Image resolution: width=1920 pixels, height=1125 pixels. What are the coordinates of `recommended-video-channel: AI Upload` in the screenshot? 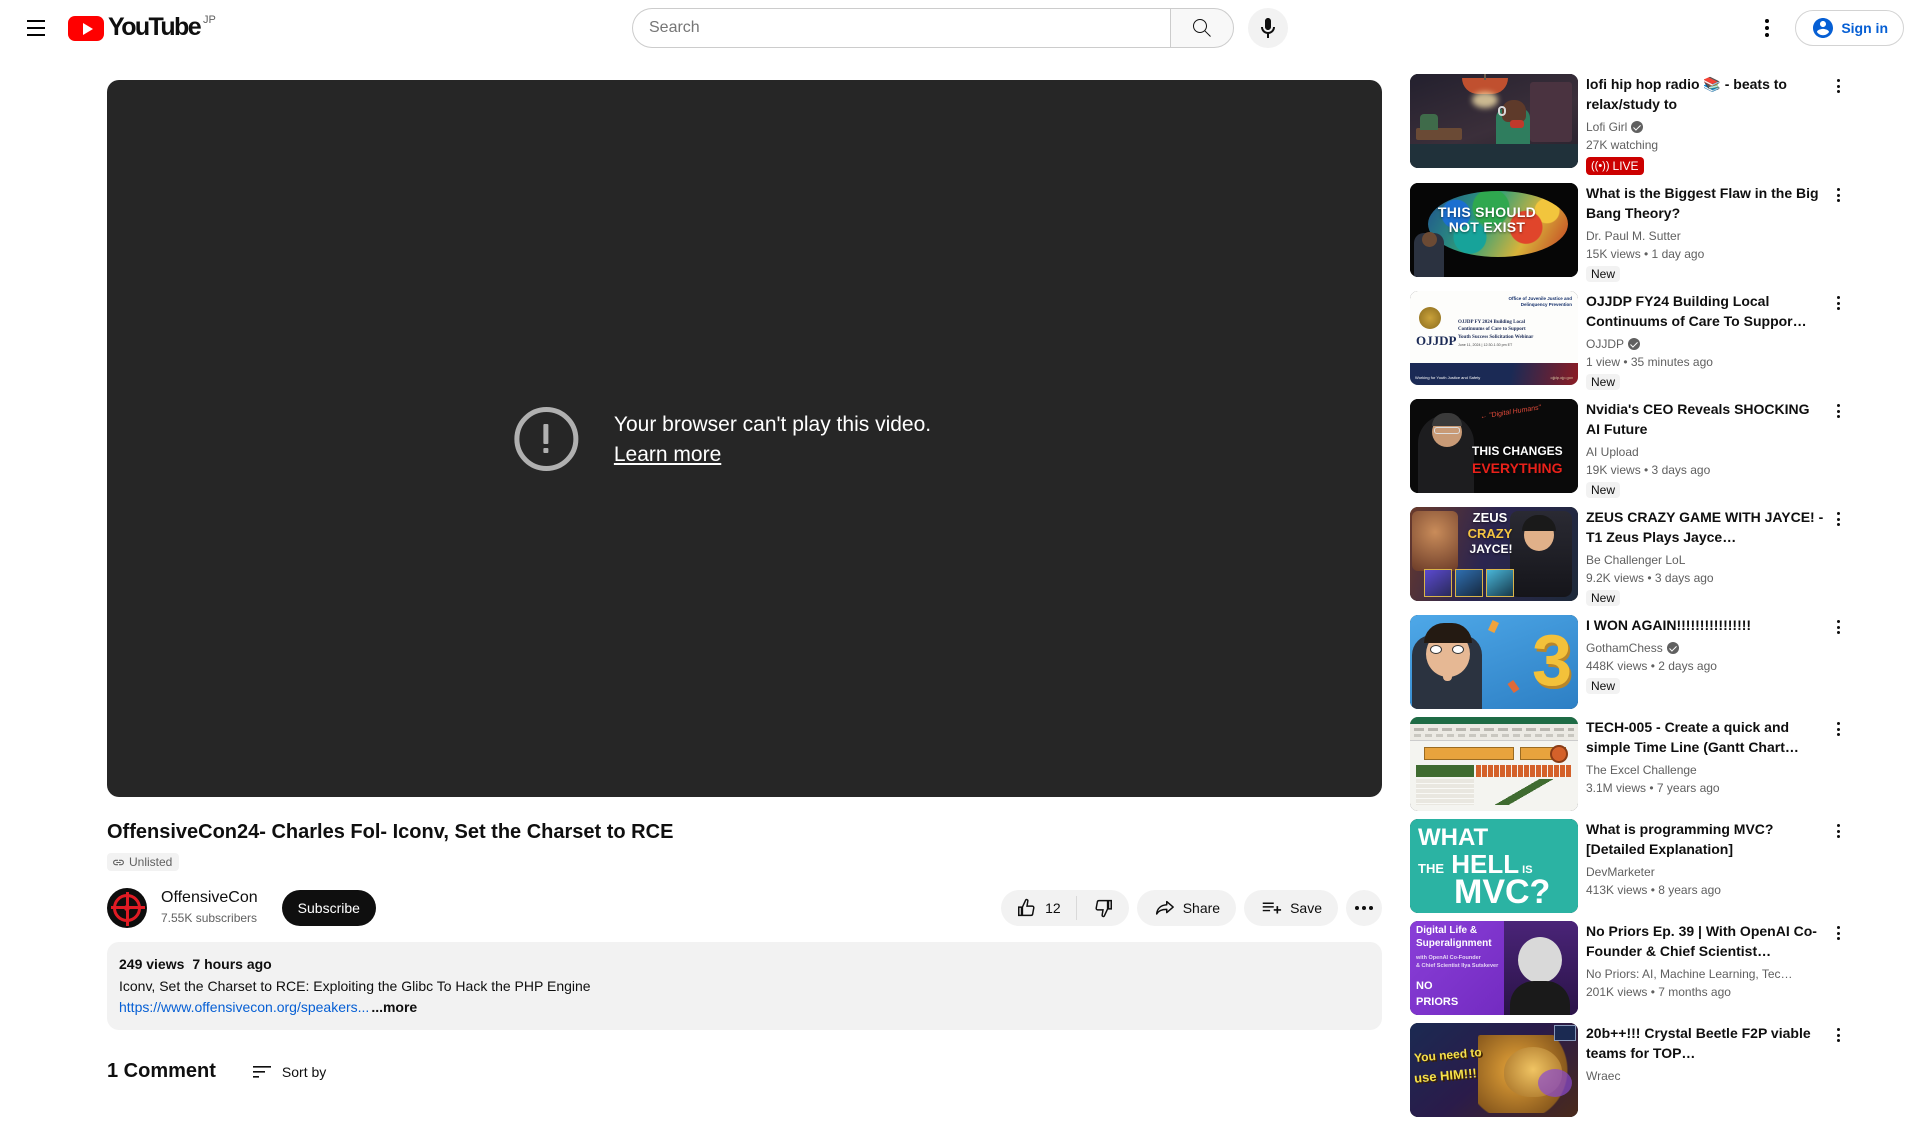 It's located at (1706, 452).